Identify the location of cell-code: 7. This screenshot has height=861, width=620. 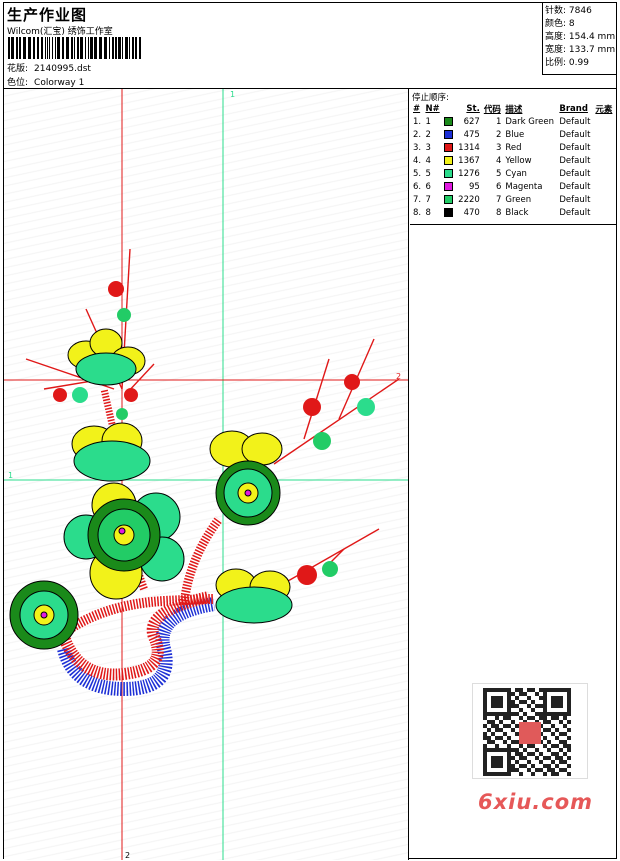
(498, 199).